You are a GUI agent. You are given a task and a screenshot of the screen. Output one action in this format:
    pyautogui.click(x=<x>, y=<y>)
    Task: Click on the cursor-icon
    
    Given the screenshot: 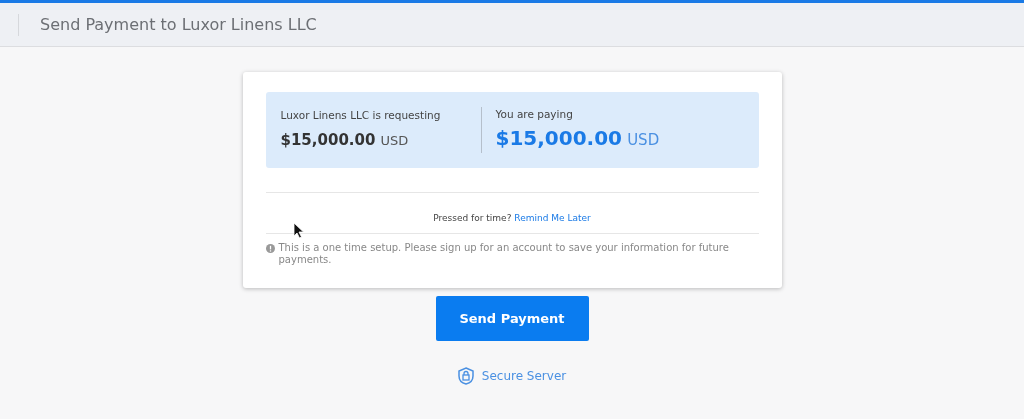 What is the action you would take?
    pyautogui.click(x=299, y=231)
    